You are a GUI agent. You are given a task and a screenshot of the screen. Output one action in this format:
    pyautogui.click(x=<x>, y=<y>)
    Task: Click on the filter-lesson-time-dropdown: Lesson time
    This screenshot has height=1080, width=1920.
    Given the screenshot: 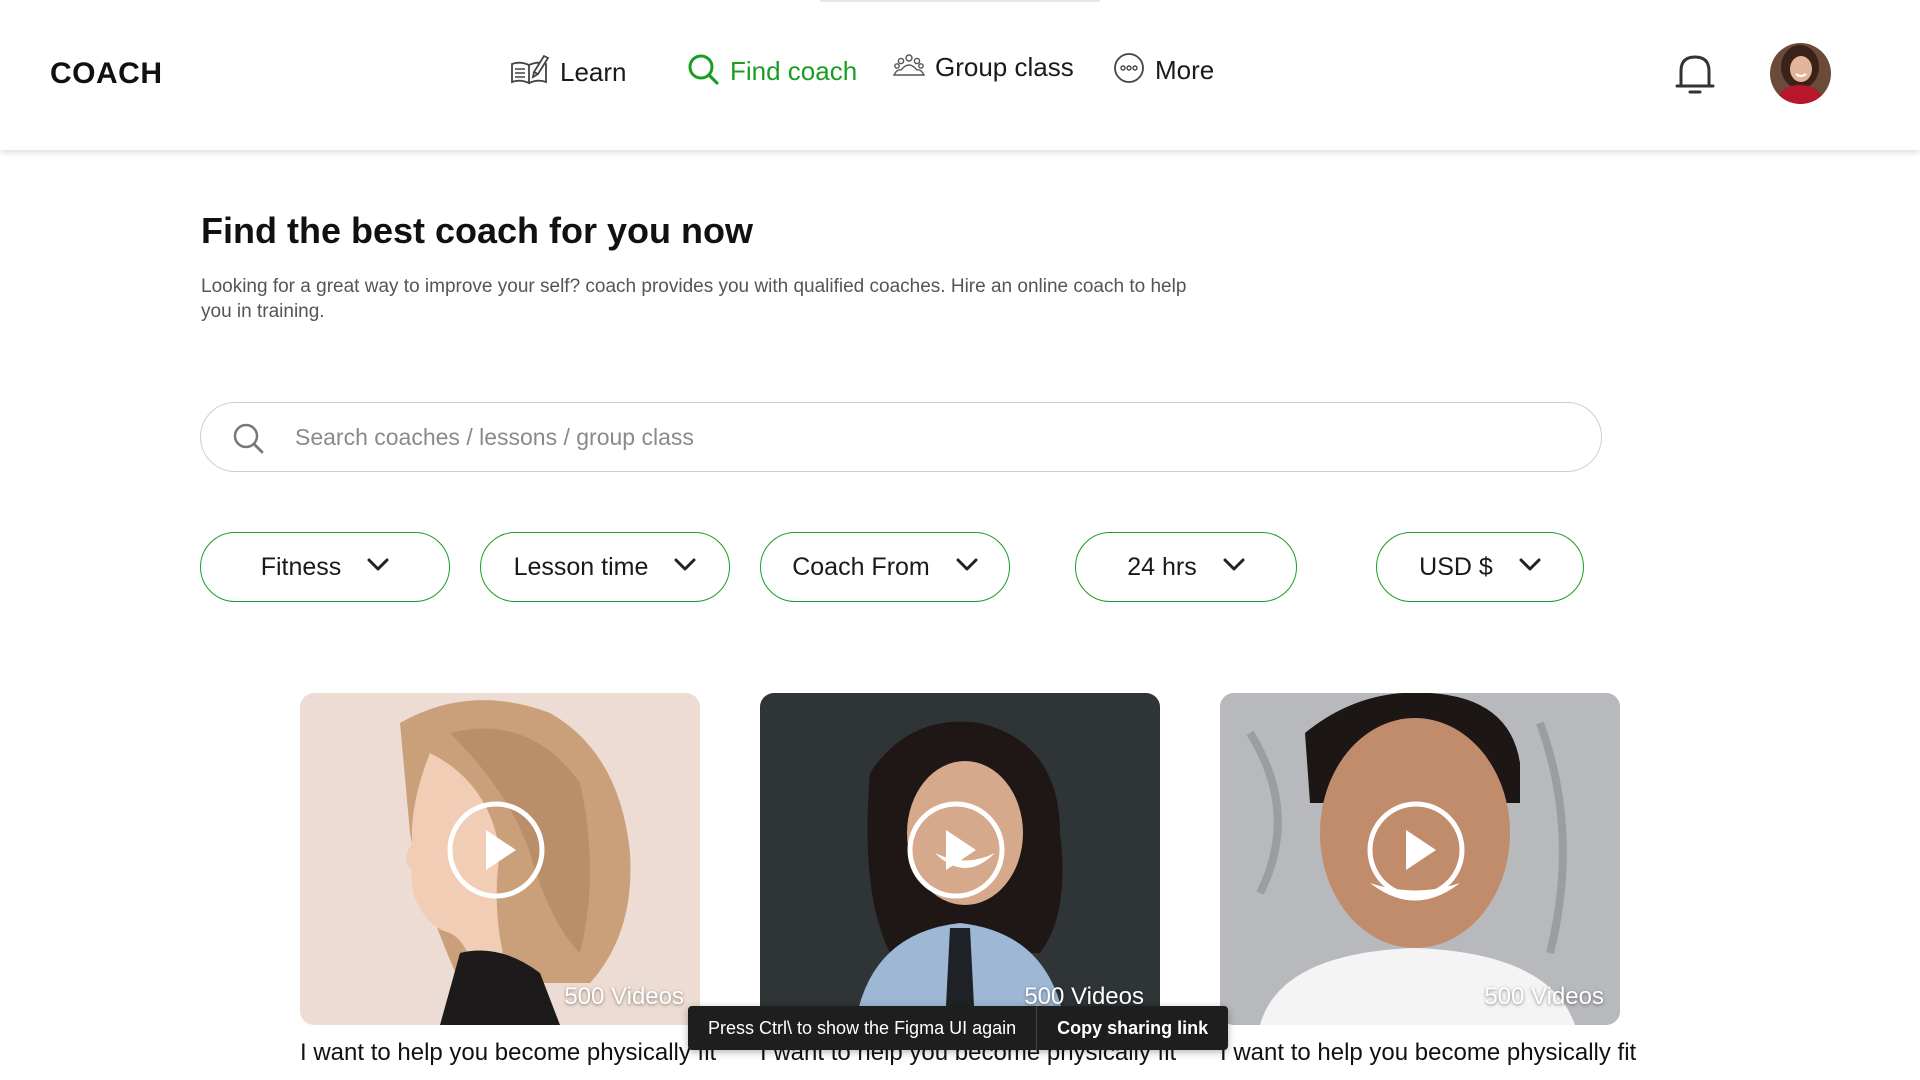 What is the action you would take?
    pyautogui.click(x=605, y=567)
    